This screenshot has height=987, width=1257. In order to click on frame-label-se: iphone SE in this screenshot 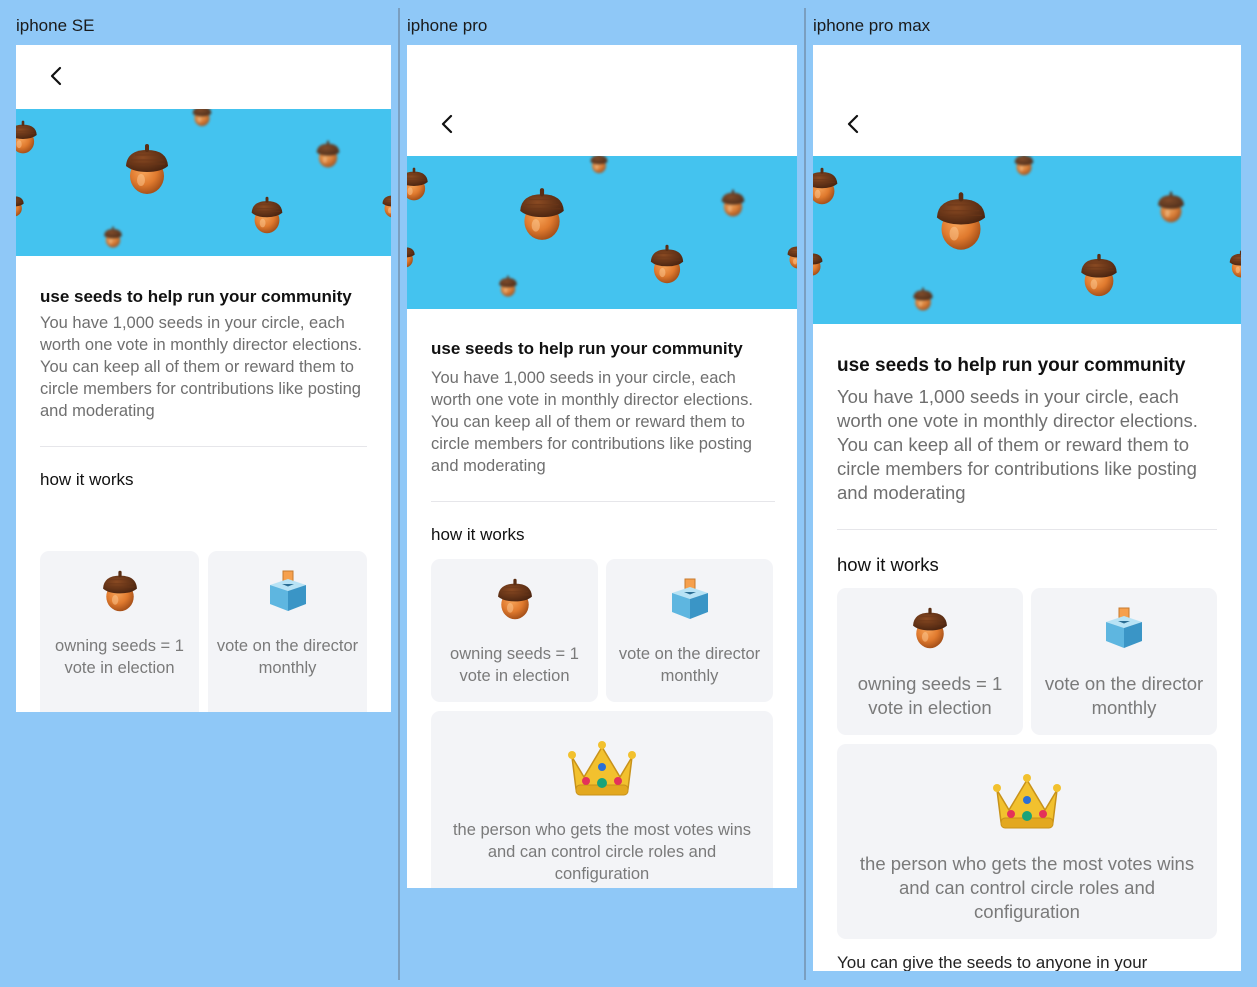, I will do `click(55, 25)`.